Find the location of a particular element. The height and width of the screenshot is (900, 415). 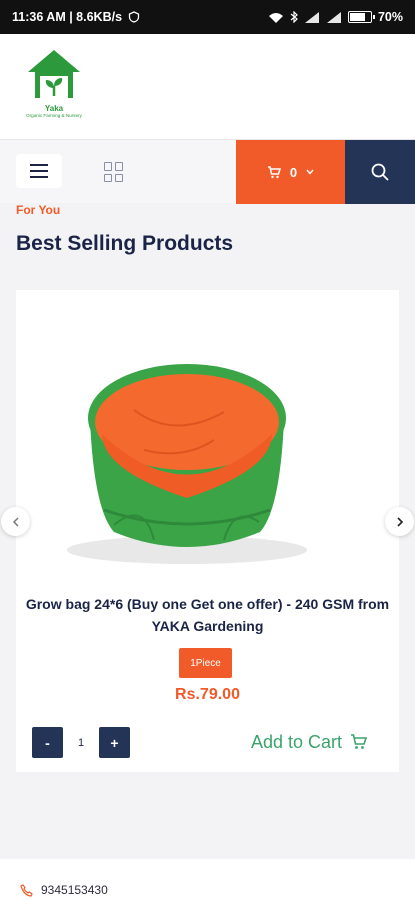

add-to-cart-label: Add to Cart is located at coordinates (297, 741).